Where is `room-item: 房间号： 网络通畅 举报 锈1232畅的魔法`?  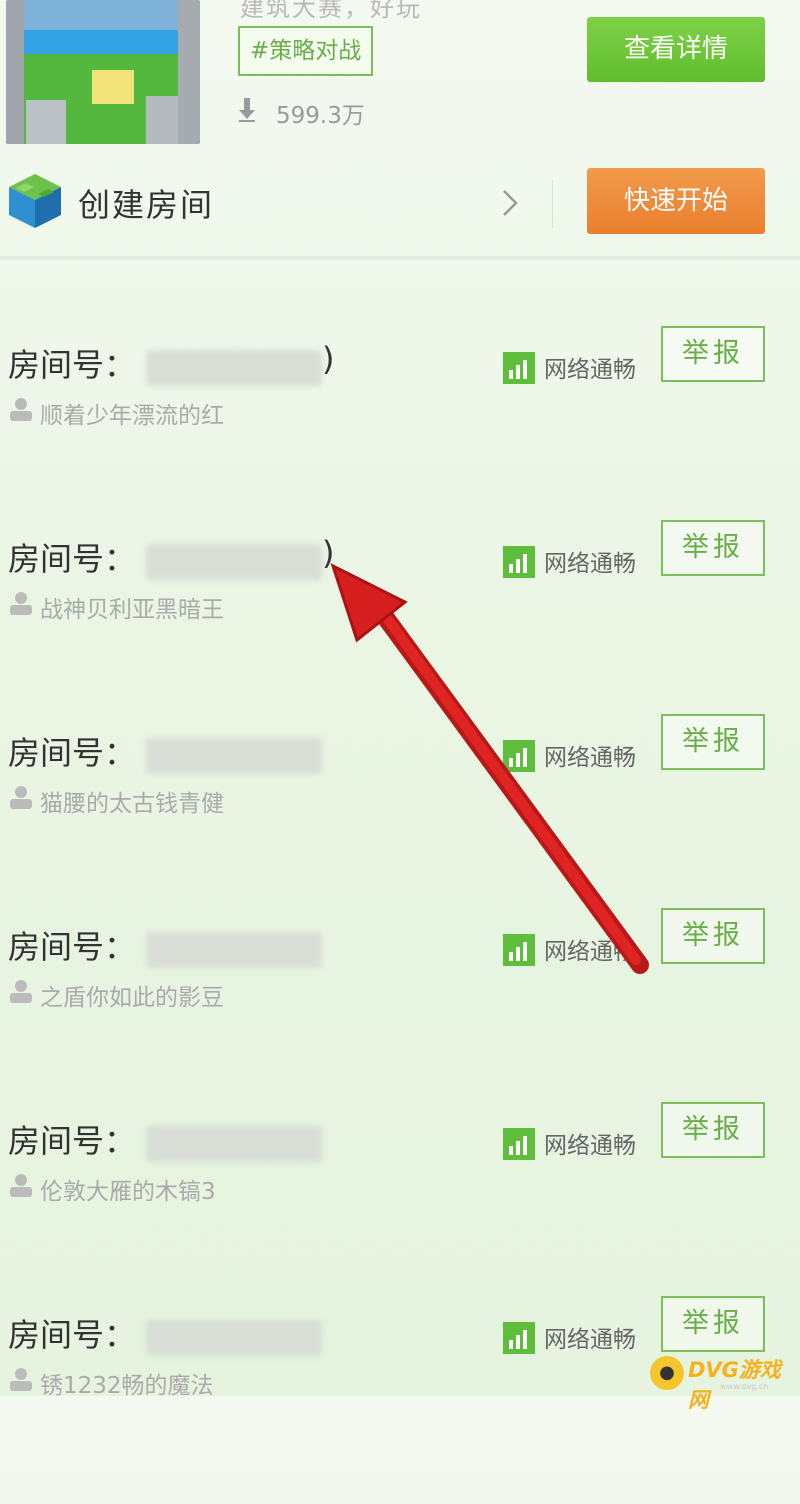
room-item: 房间号： 网络通畅 举报 锈1232畅的魔法 is located at coordinates (400, 1400).